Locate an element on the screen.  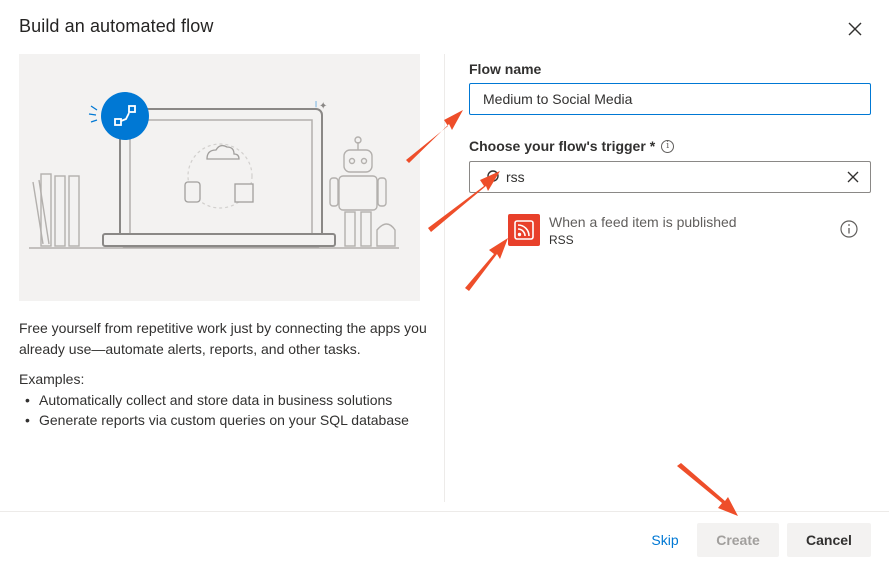
flow-name-label: Flow name is located at coordinates (505, 69).